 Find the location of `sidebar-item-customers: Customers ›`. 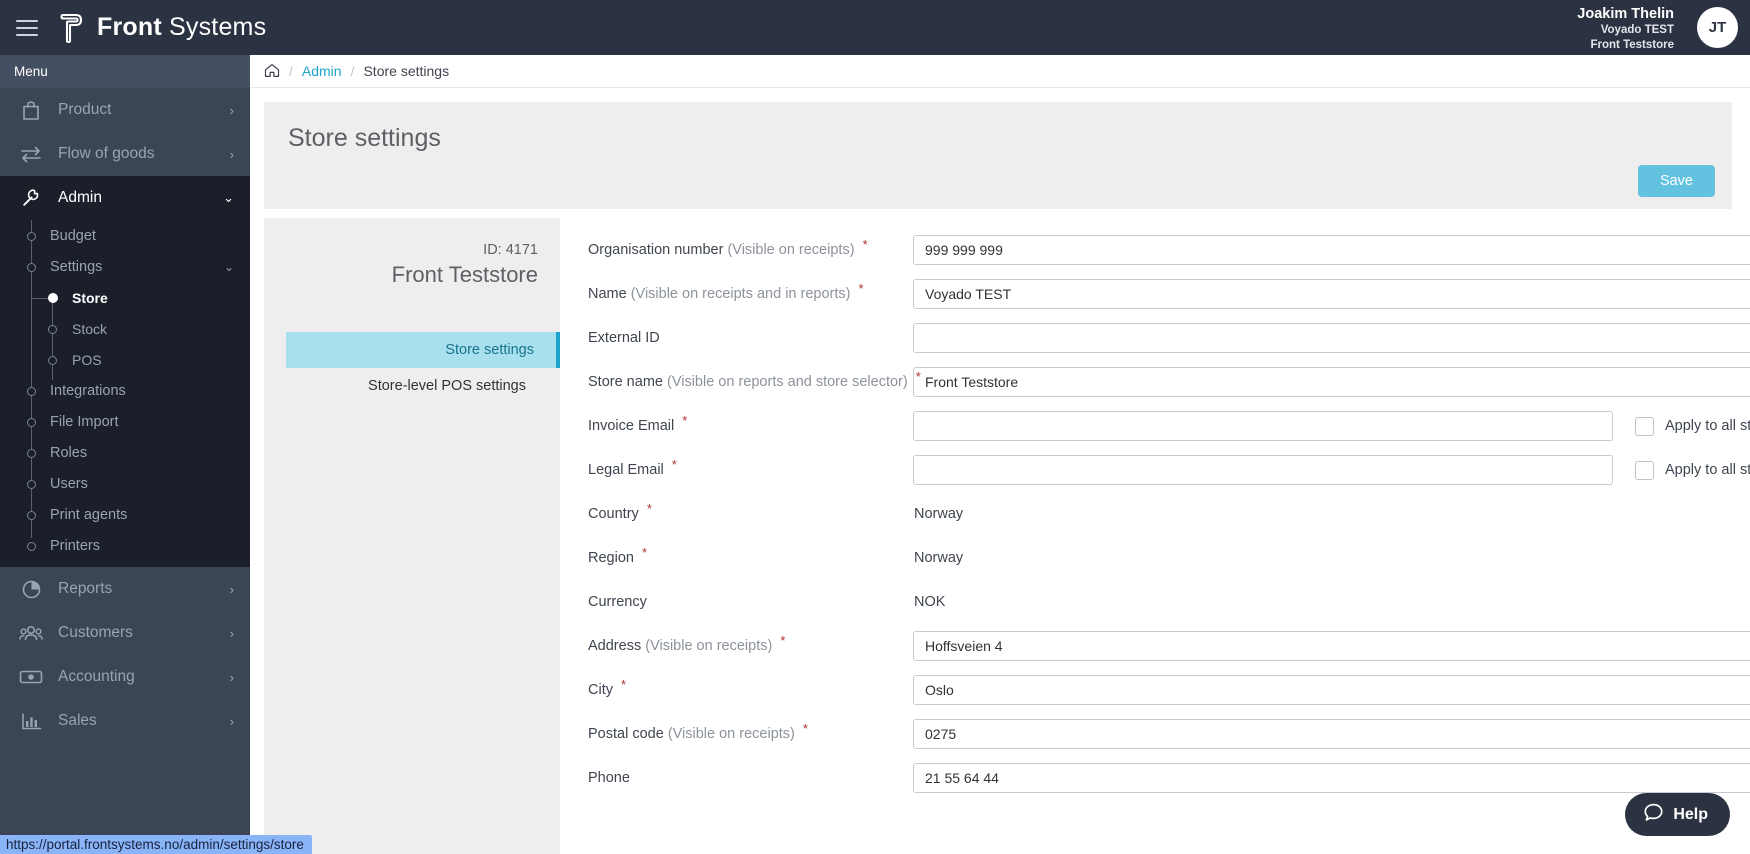

sidebar-item-customers: Customers › is located at coordinates (125, 633).